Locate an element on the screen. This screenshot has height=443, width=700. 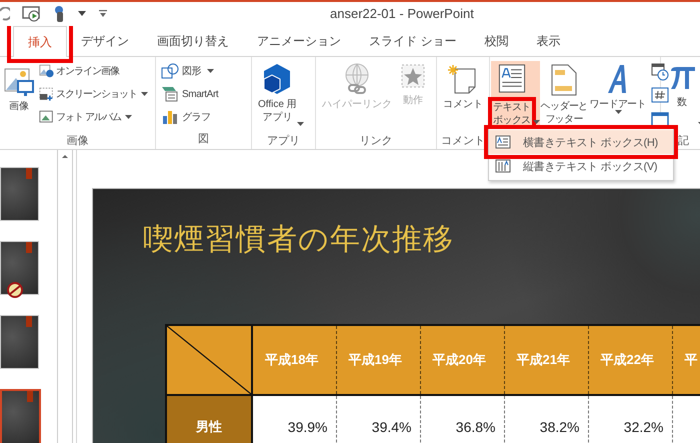
ribbon-button: スクリーンショット is located at coordinates (93, 94).